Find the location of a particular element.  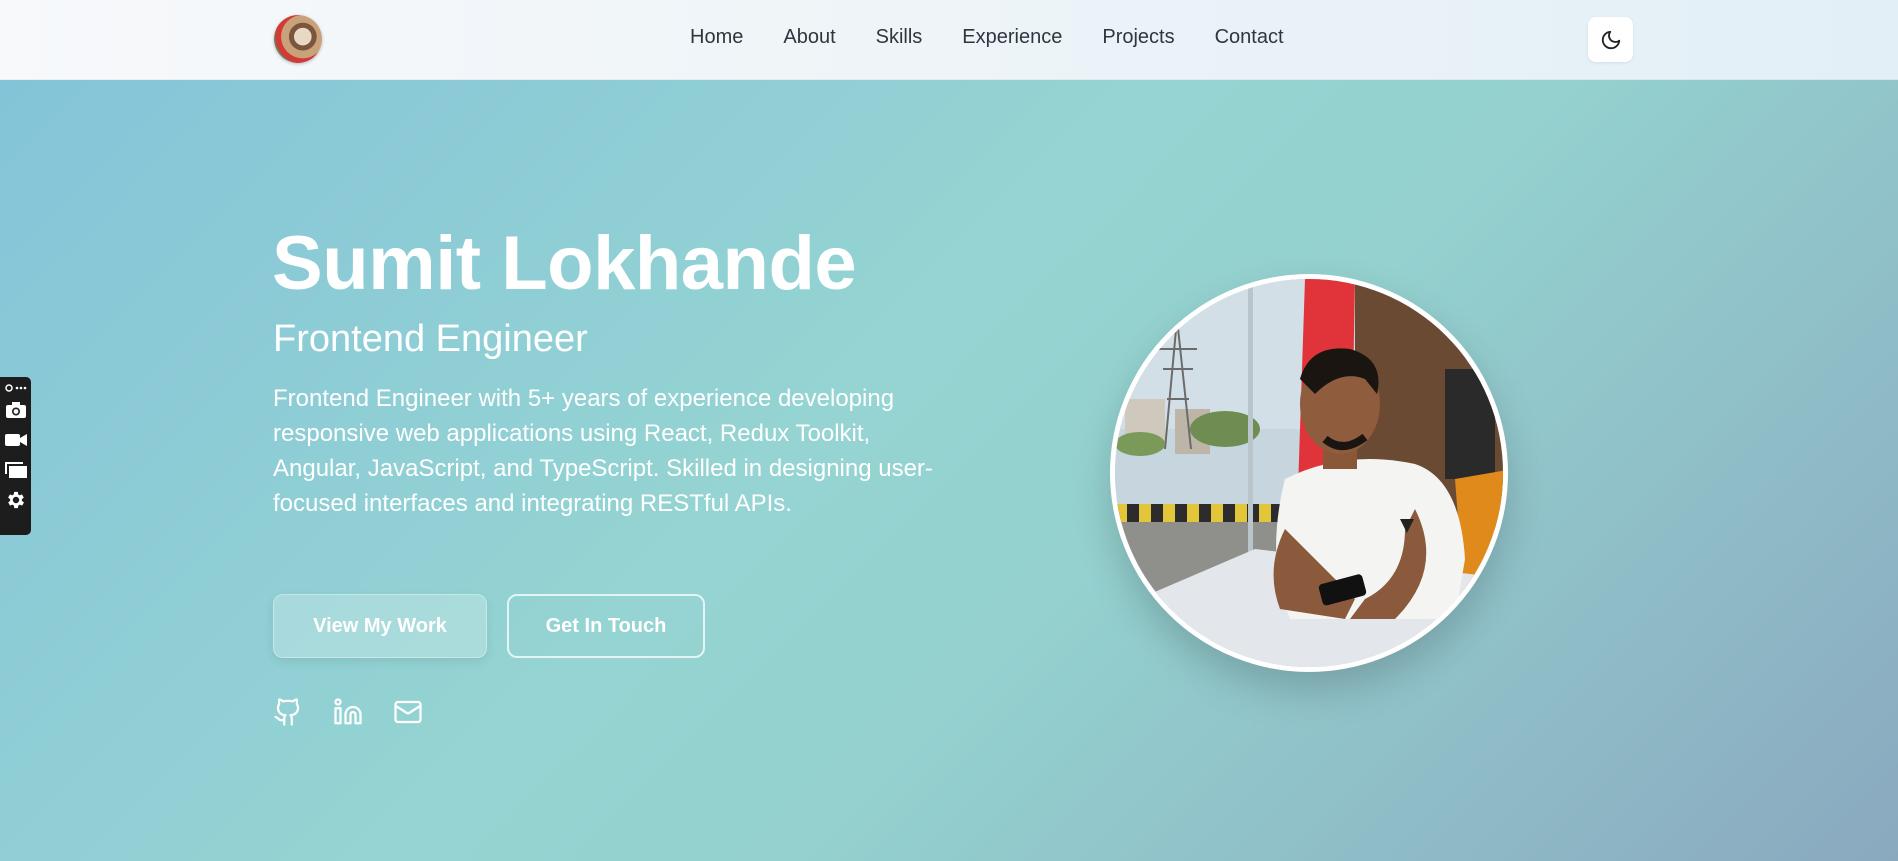

moon-icon is located at coordinates (1610, 39).